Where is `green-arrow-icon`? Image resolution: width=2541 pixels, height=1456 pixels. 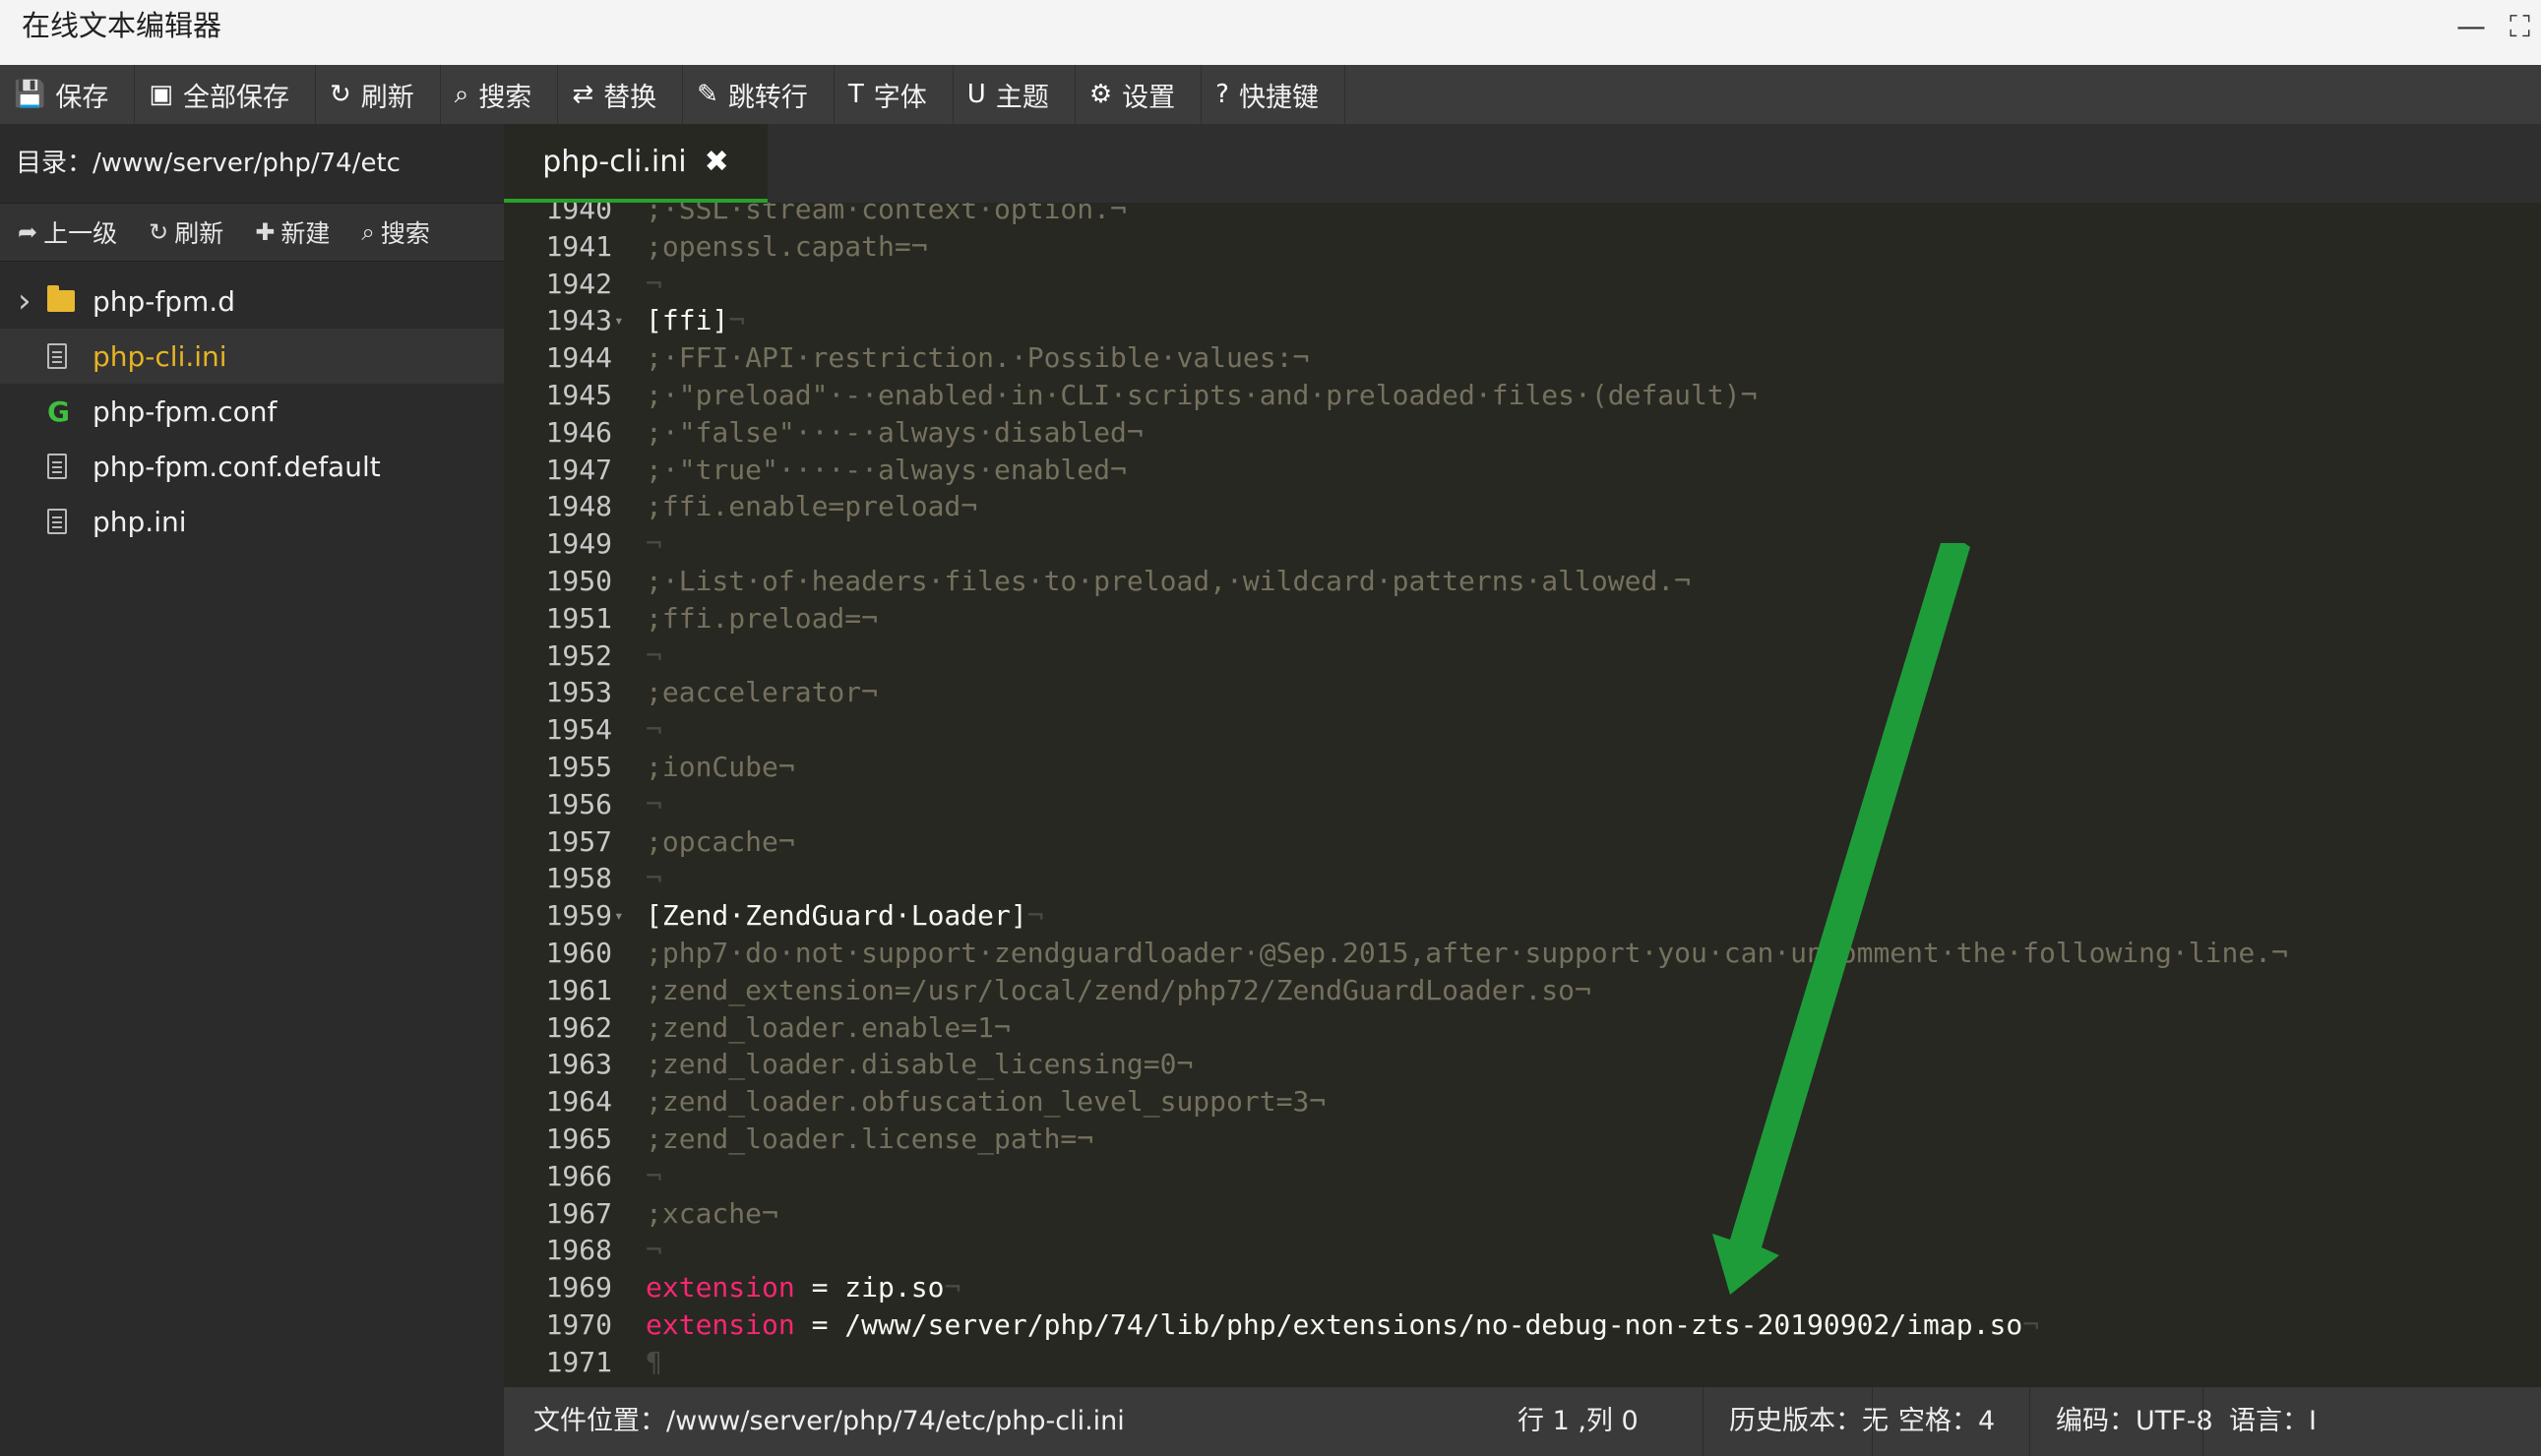
green-arrow-icon is located at coordinates (1841, 919).